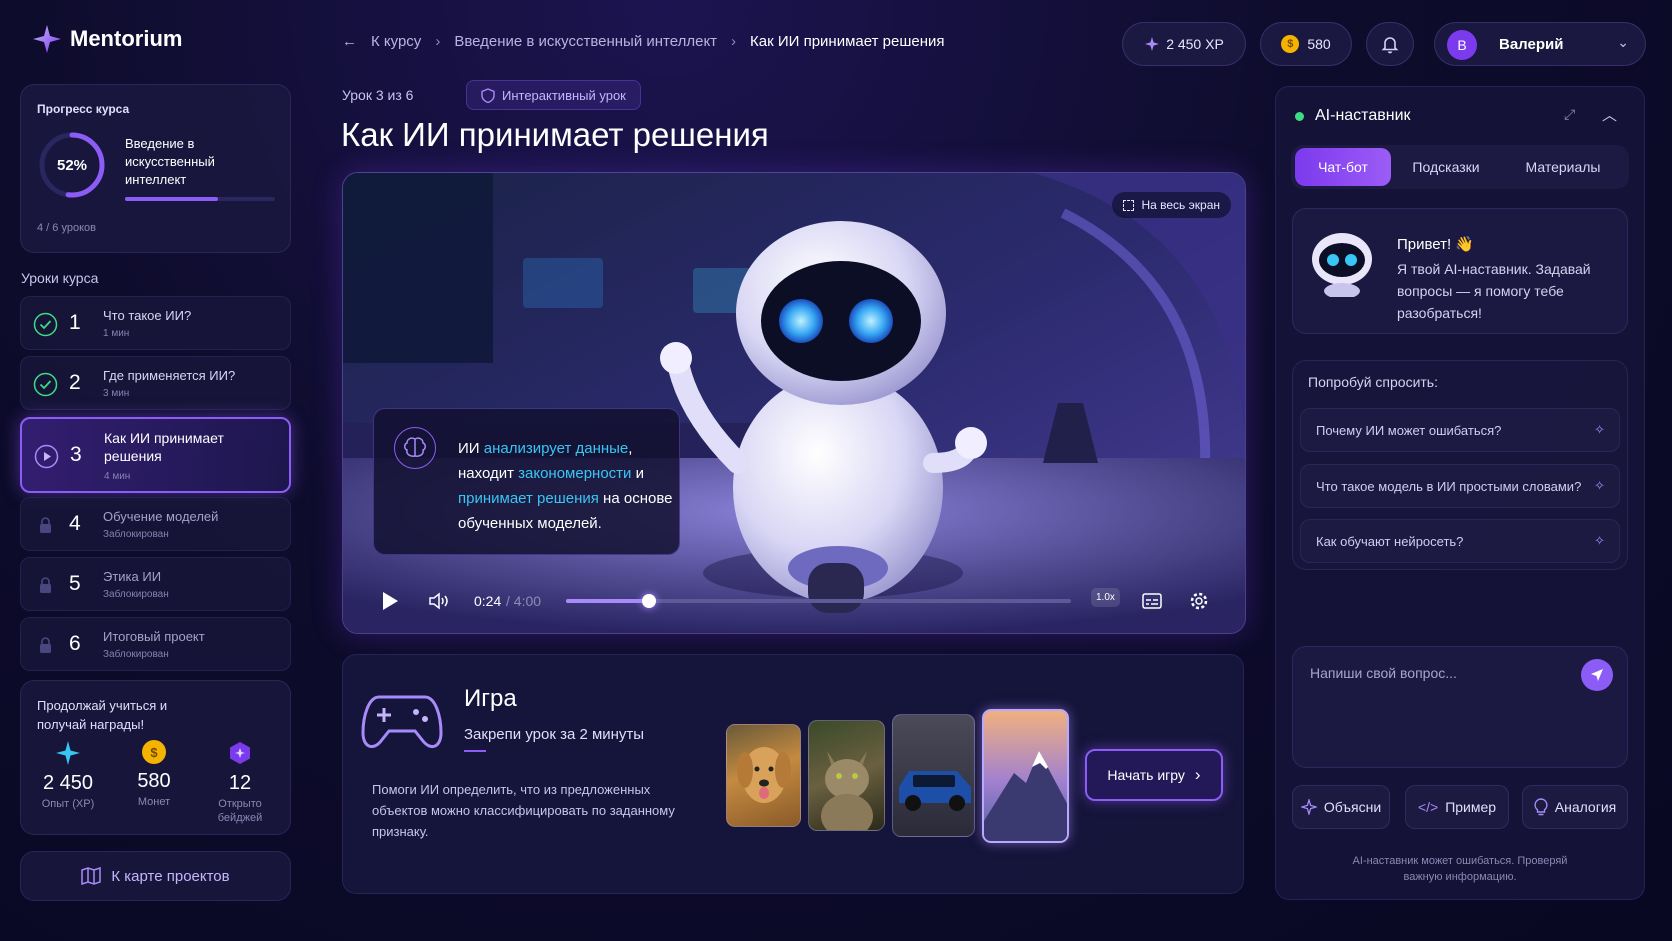 This screenshot has height=941, width=1672. Describe the element at coordinates (155, 644) in the screenshot. I see `lesson-item-6: 6 Итоговый проект Заблокирован` at that location.